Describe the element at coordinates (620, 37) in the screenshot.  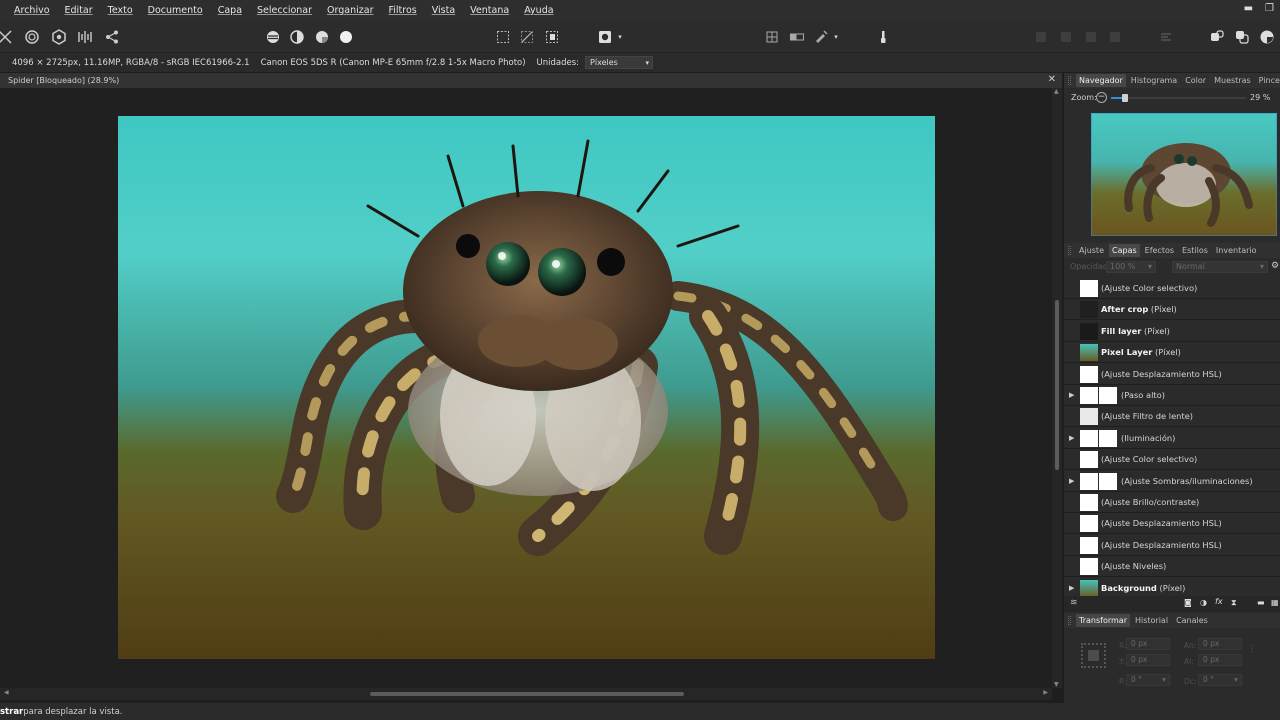
I see `quick-mask-dropdown-icon: ▾` at that location.